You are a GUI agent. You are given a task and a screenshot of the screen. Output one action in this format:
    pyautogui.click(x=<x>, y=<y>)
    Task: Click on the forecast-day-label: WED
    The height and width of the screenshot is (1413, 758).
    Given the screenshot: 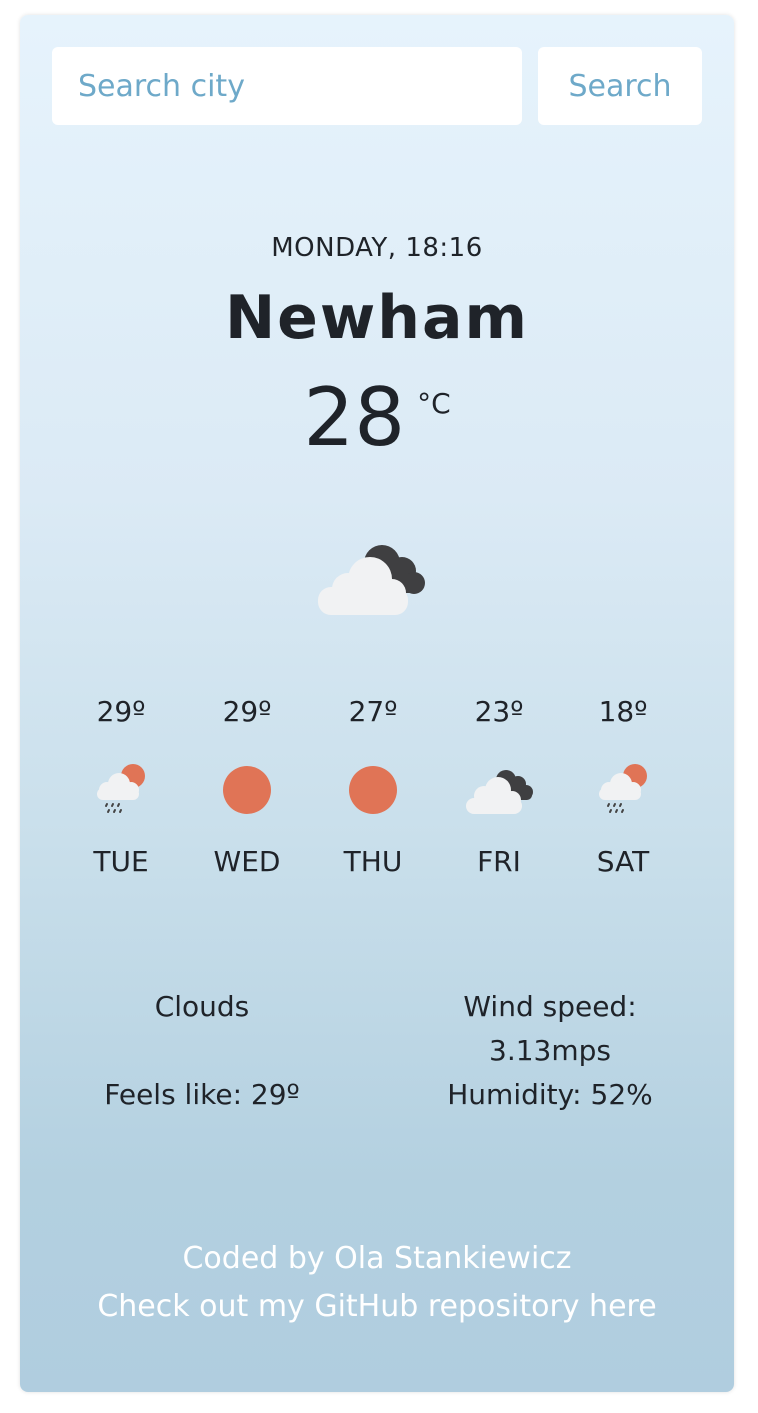 What is the action you would take?
    pyautogui.click(x=247, y=861)
    